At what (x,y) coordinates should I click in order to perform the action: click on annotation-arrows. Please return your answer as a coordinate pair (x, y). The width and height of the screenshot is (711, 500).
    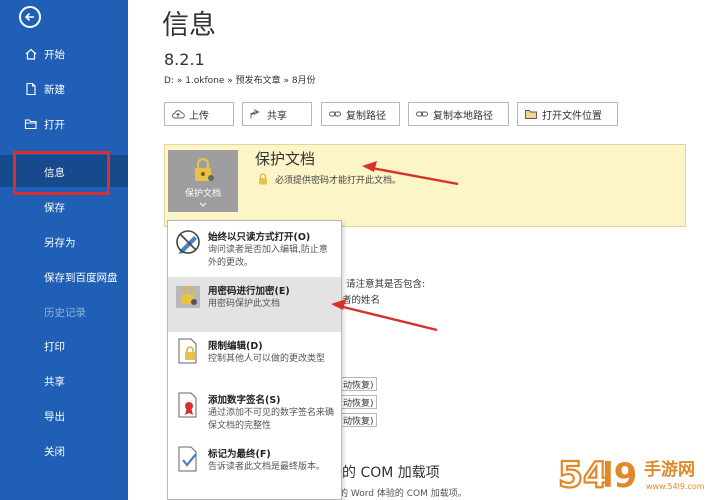
    Looking at the image, I should click on (395, 246).